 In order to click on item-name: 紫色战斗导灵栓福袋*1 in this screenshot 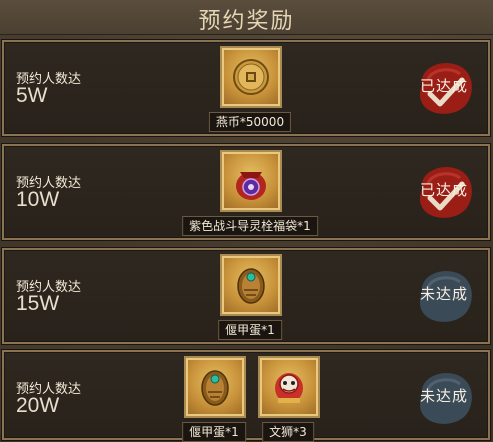, I will do `click(250, 226)`.